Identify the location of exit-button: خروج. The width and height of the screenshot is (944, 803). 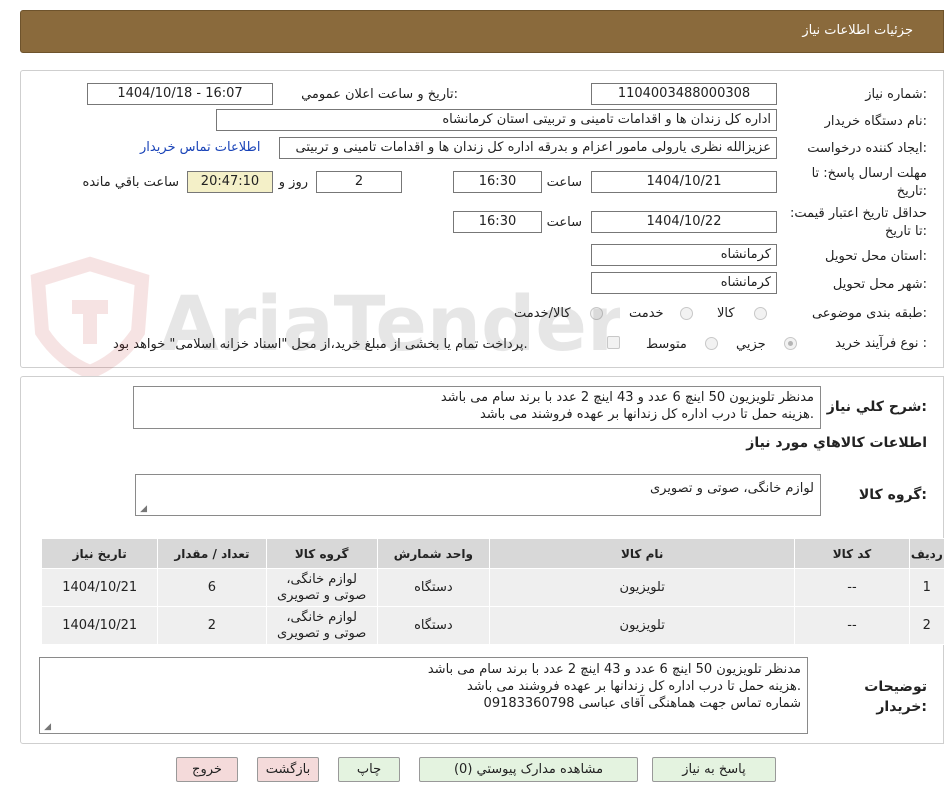
(207, 769).